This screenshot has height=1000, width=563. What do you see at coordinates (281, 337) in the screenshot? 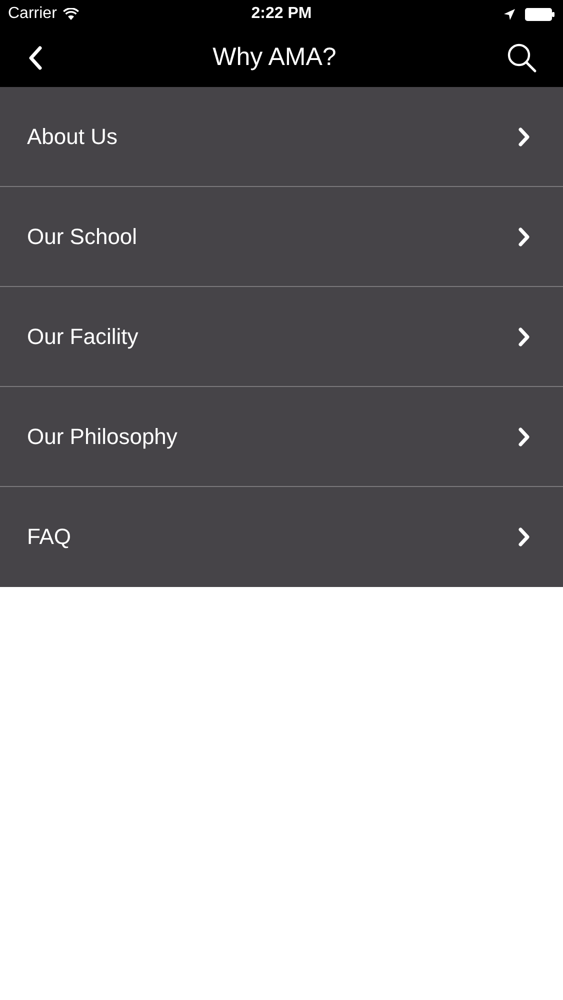
I see `menu-item: Our Facility` at bounding box center [281, 337].